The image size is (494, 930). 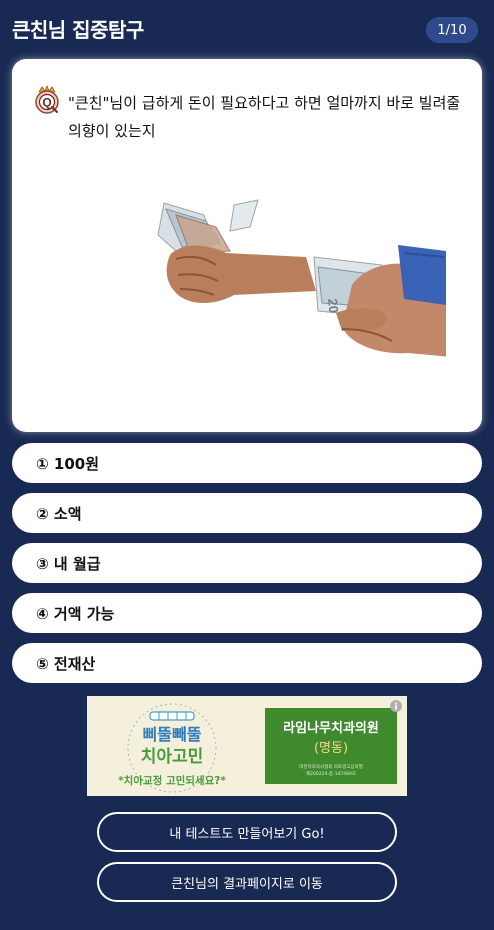 I want to click on svg-text: Q, so click(x=46, y=103).